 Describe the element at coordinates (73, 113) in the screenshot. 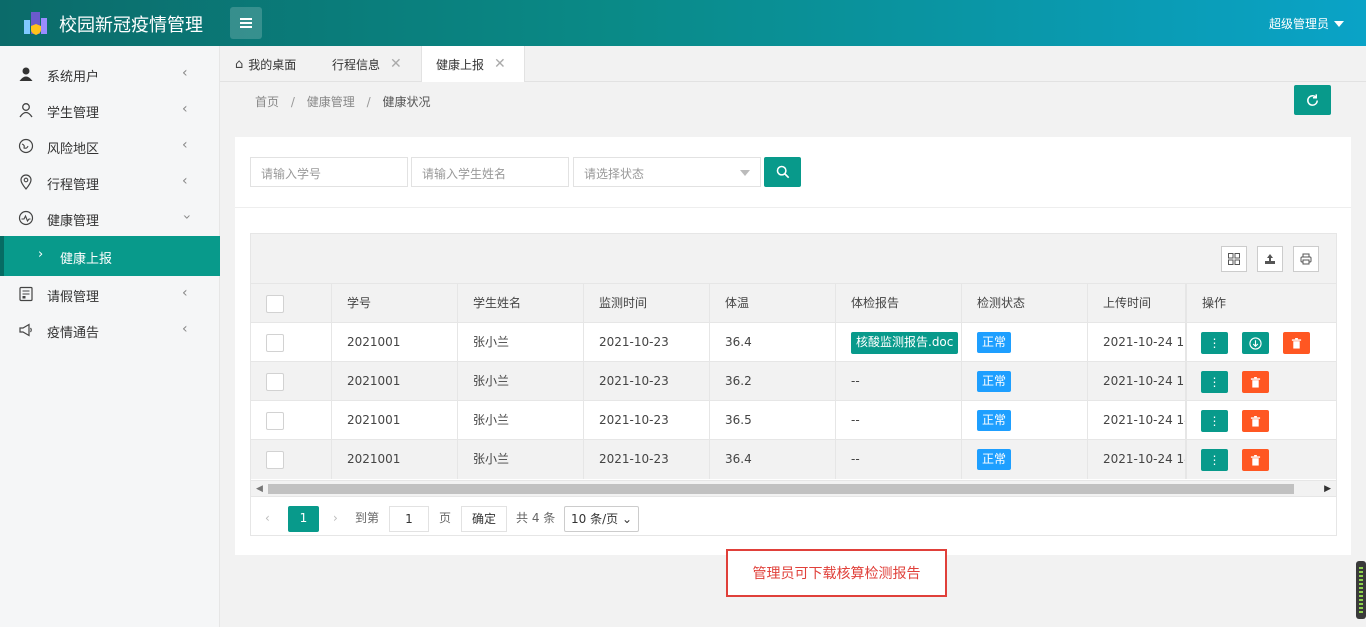

I see `sidebar-item-label: 学生管理` at that location.